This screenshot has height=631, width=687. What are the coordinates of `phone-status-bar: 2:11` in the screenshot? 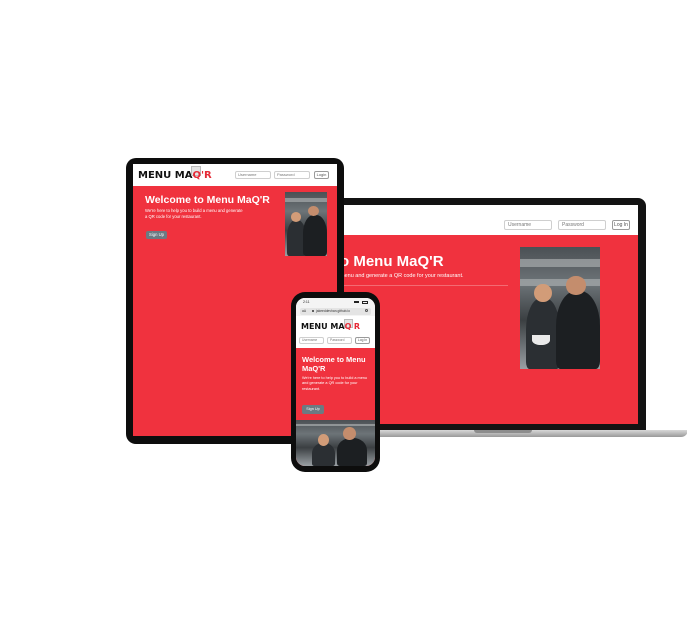 It's located at (335, 302).